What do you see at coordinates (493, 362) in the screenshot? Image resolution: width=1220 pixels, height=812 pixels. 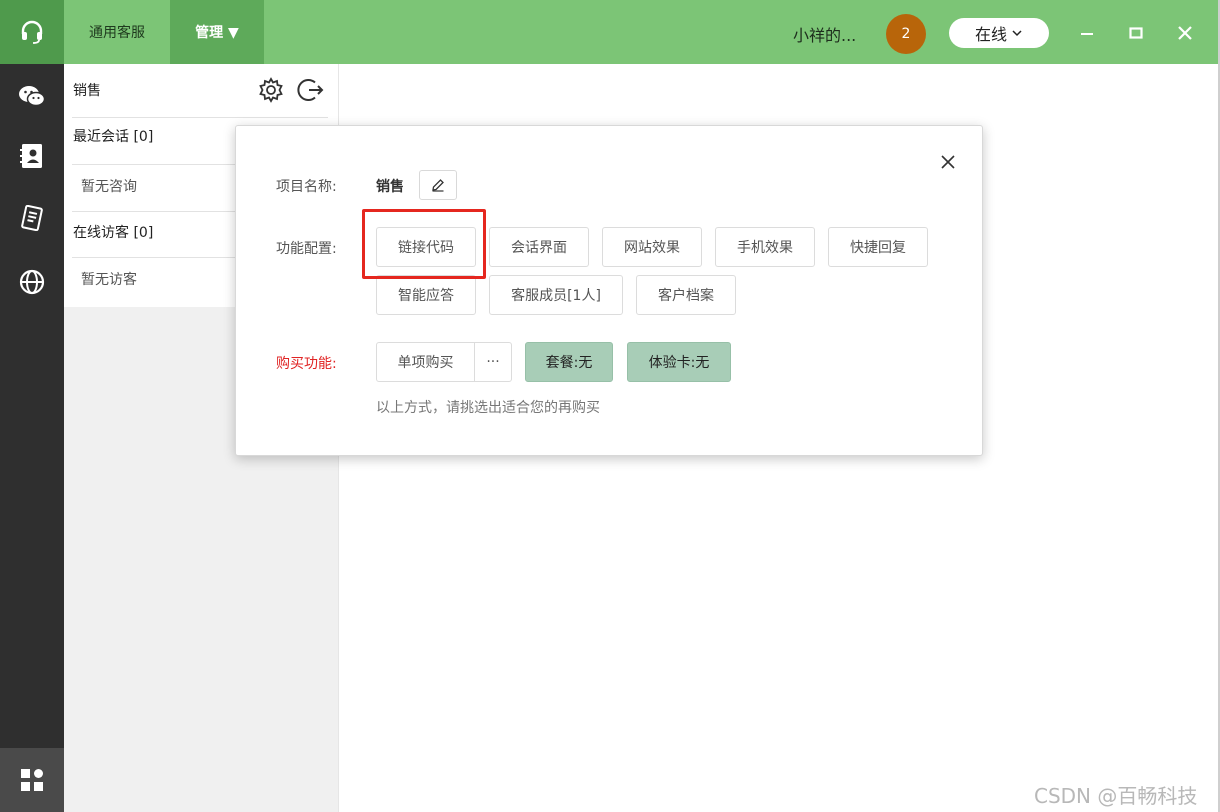 I see `more-options-button: ···` at bounding box center [493, 362].